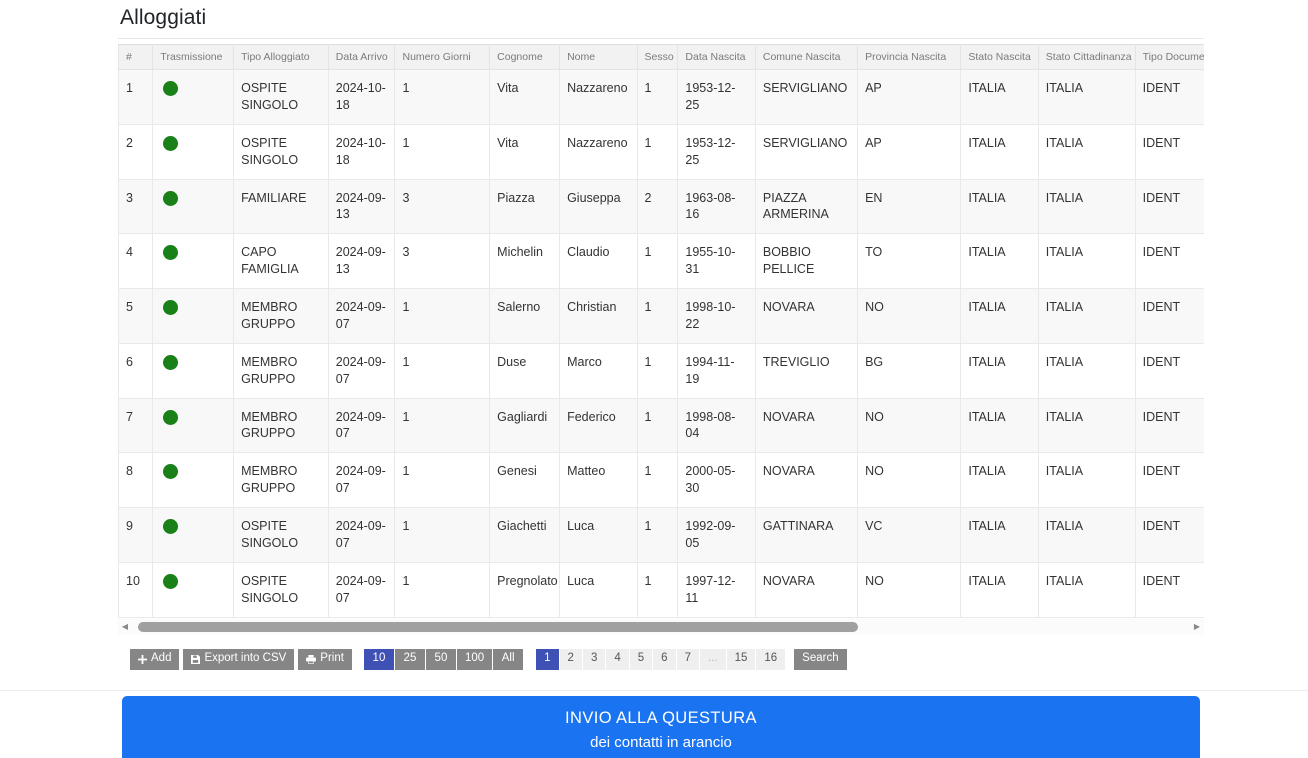 This screenshot has width=1308, height=758. I want to click on cell-nome: Giuseppa, so click(598, 206).